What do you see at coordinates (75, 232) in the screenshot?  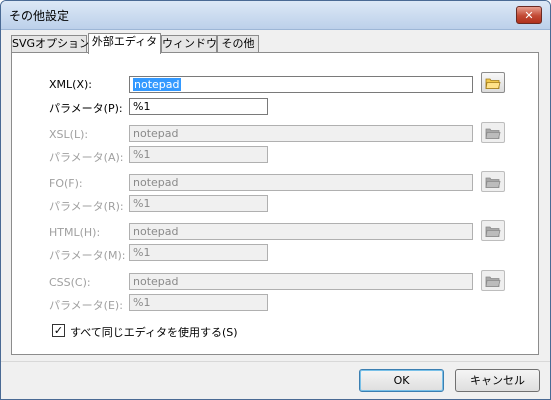 I see `html-label: HTML(H):` at bounding box center [75, 232].